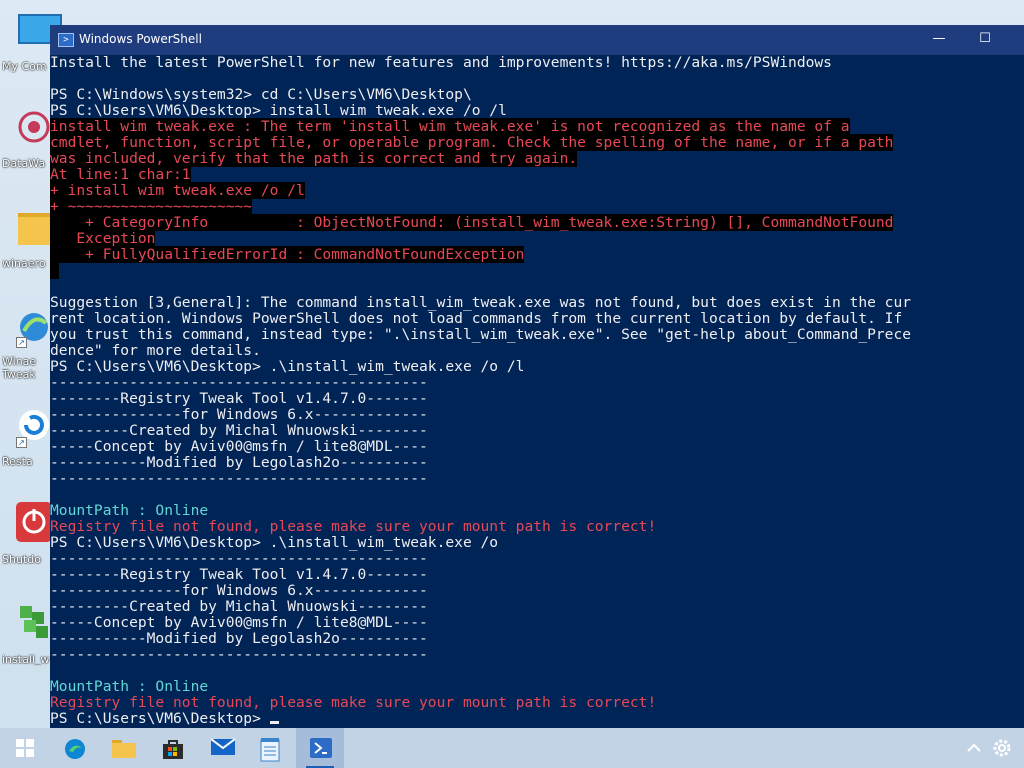  Describe the element at coordinates (537, 238) in the screenshot. I see `console-line: Exception` at that location.